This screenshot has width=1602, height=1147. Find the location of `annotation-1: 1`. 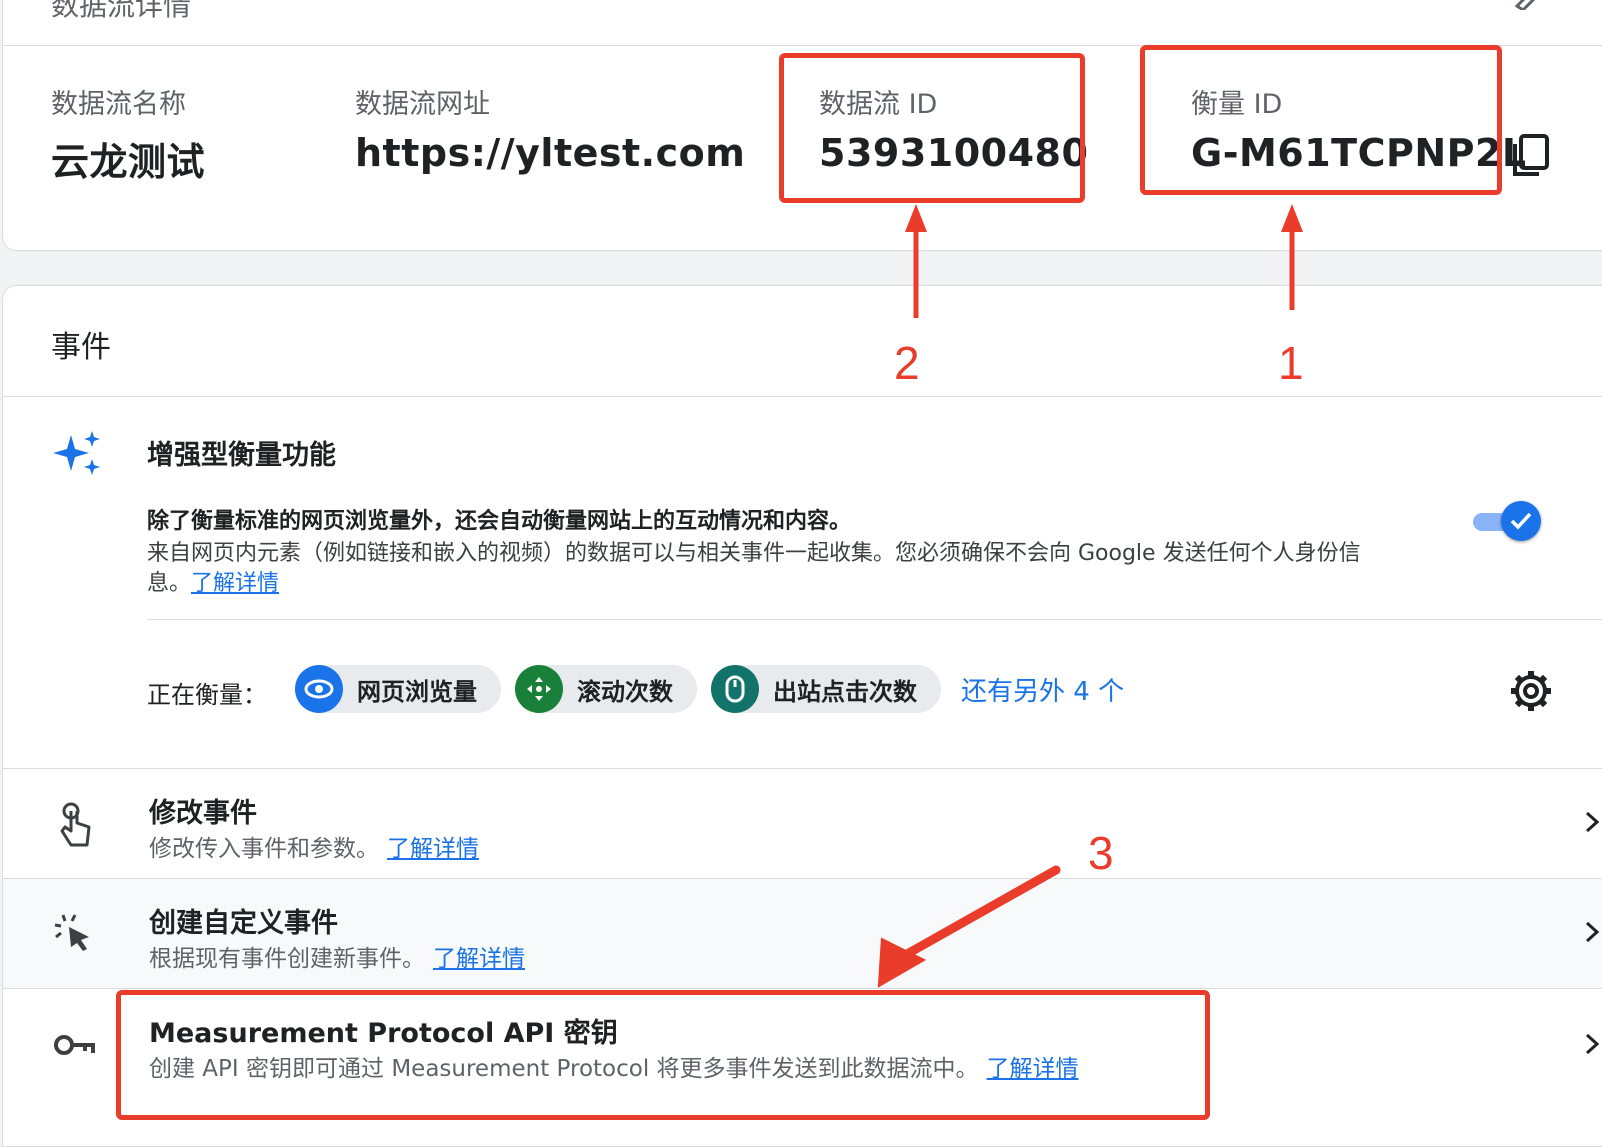

annotation-1: 1 is located at coordinates (1291, 363).